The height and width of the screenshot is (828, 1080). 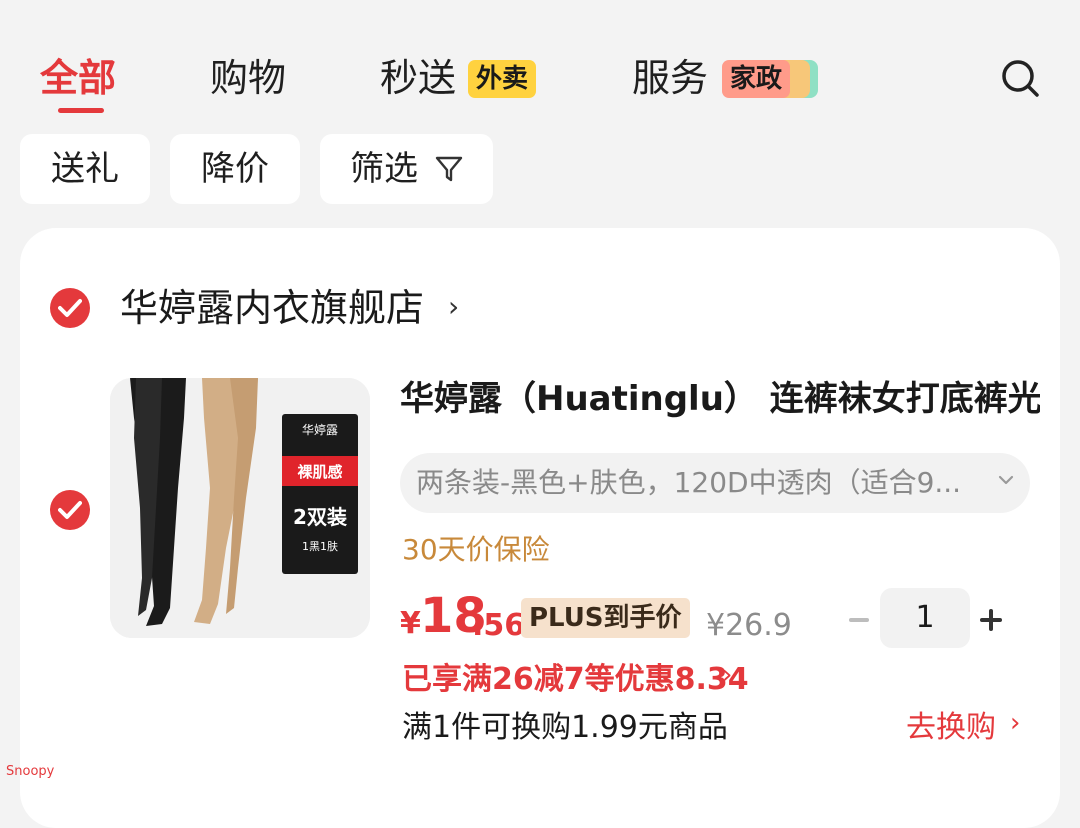 I want to click on image-brand-text: 华婷露, so click(x=320, y=429).